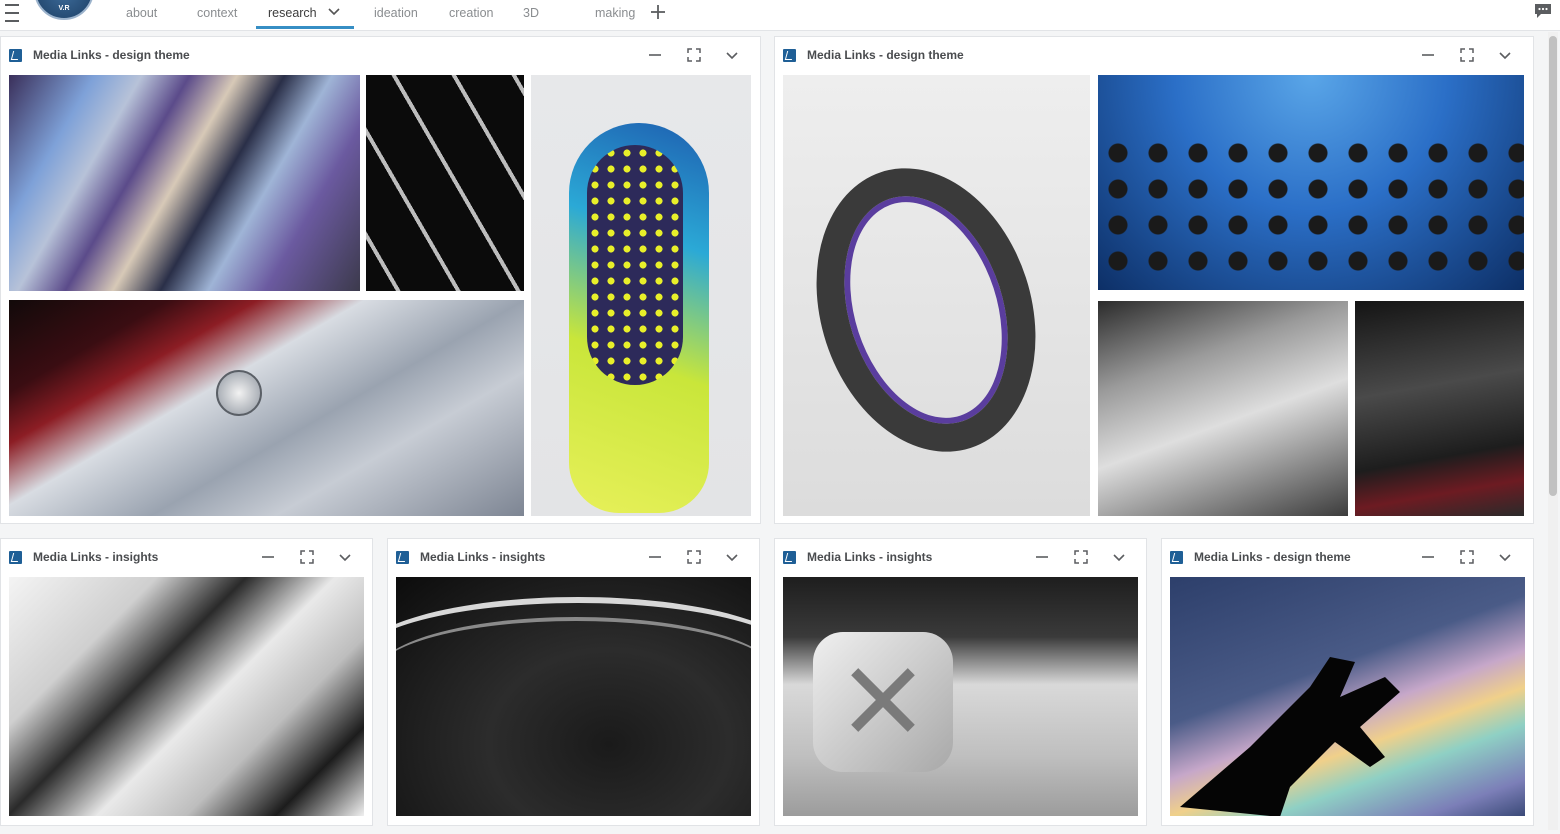 The height and width of the screenshot is (834, 1560). What do you see at coordinates (184, 183) in the screenshot?
I see `holographic-fabric-image` at bounding box center [184, 183].